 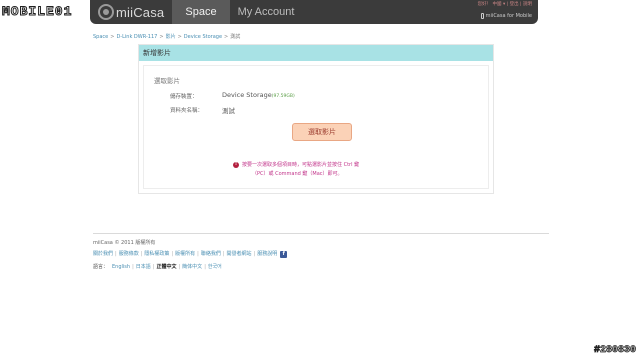 What do you see at coordinates (247, 95) in the screenshot?
I see `storage-name: Device Storage` at bounding box center [247, 95].